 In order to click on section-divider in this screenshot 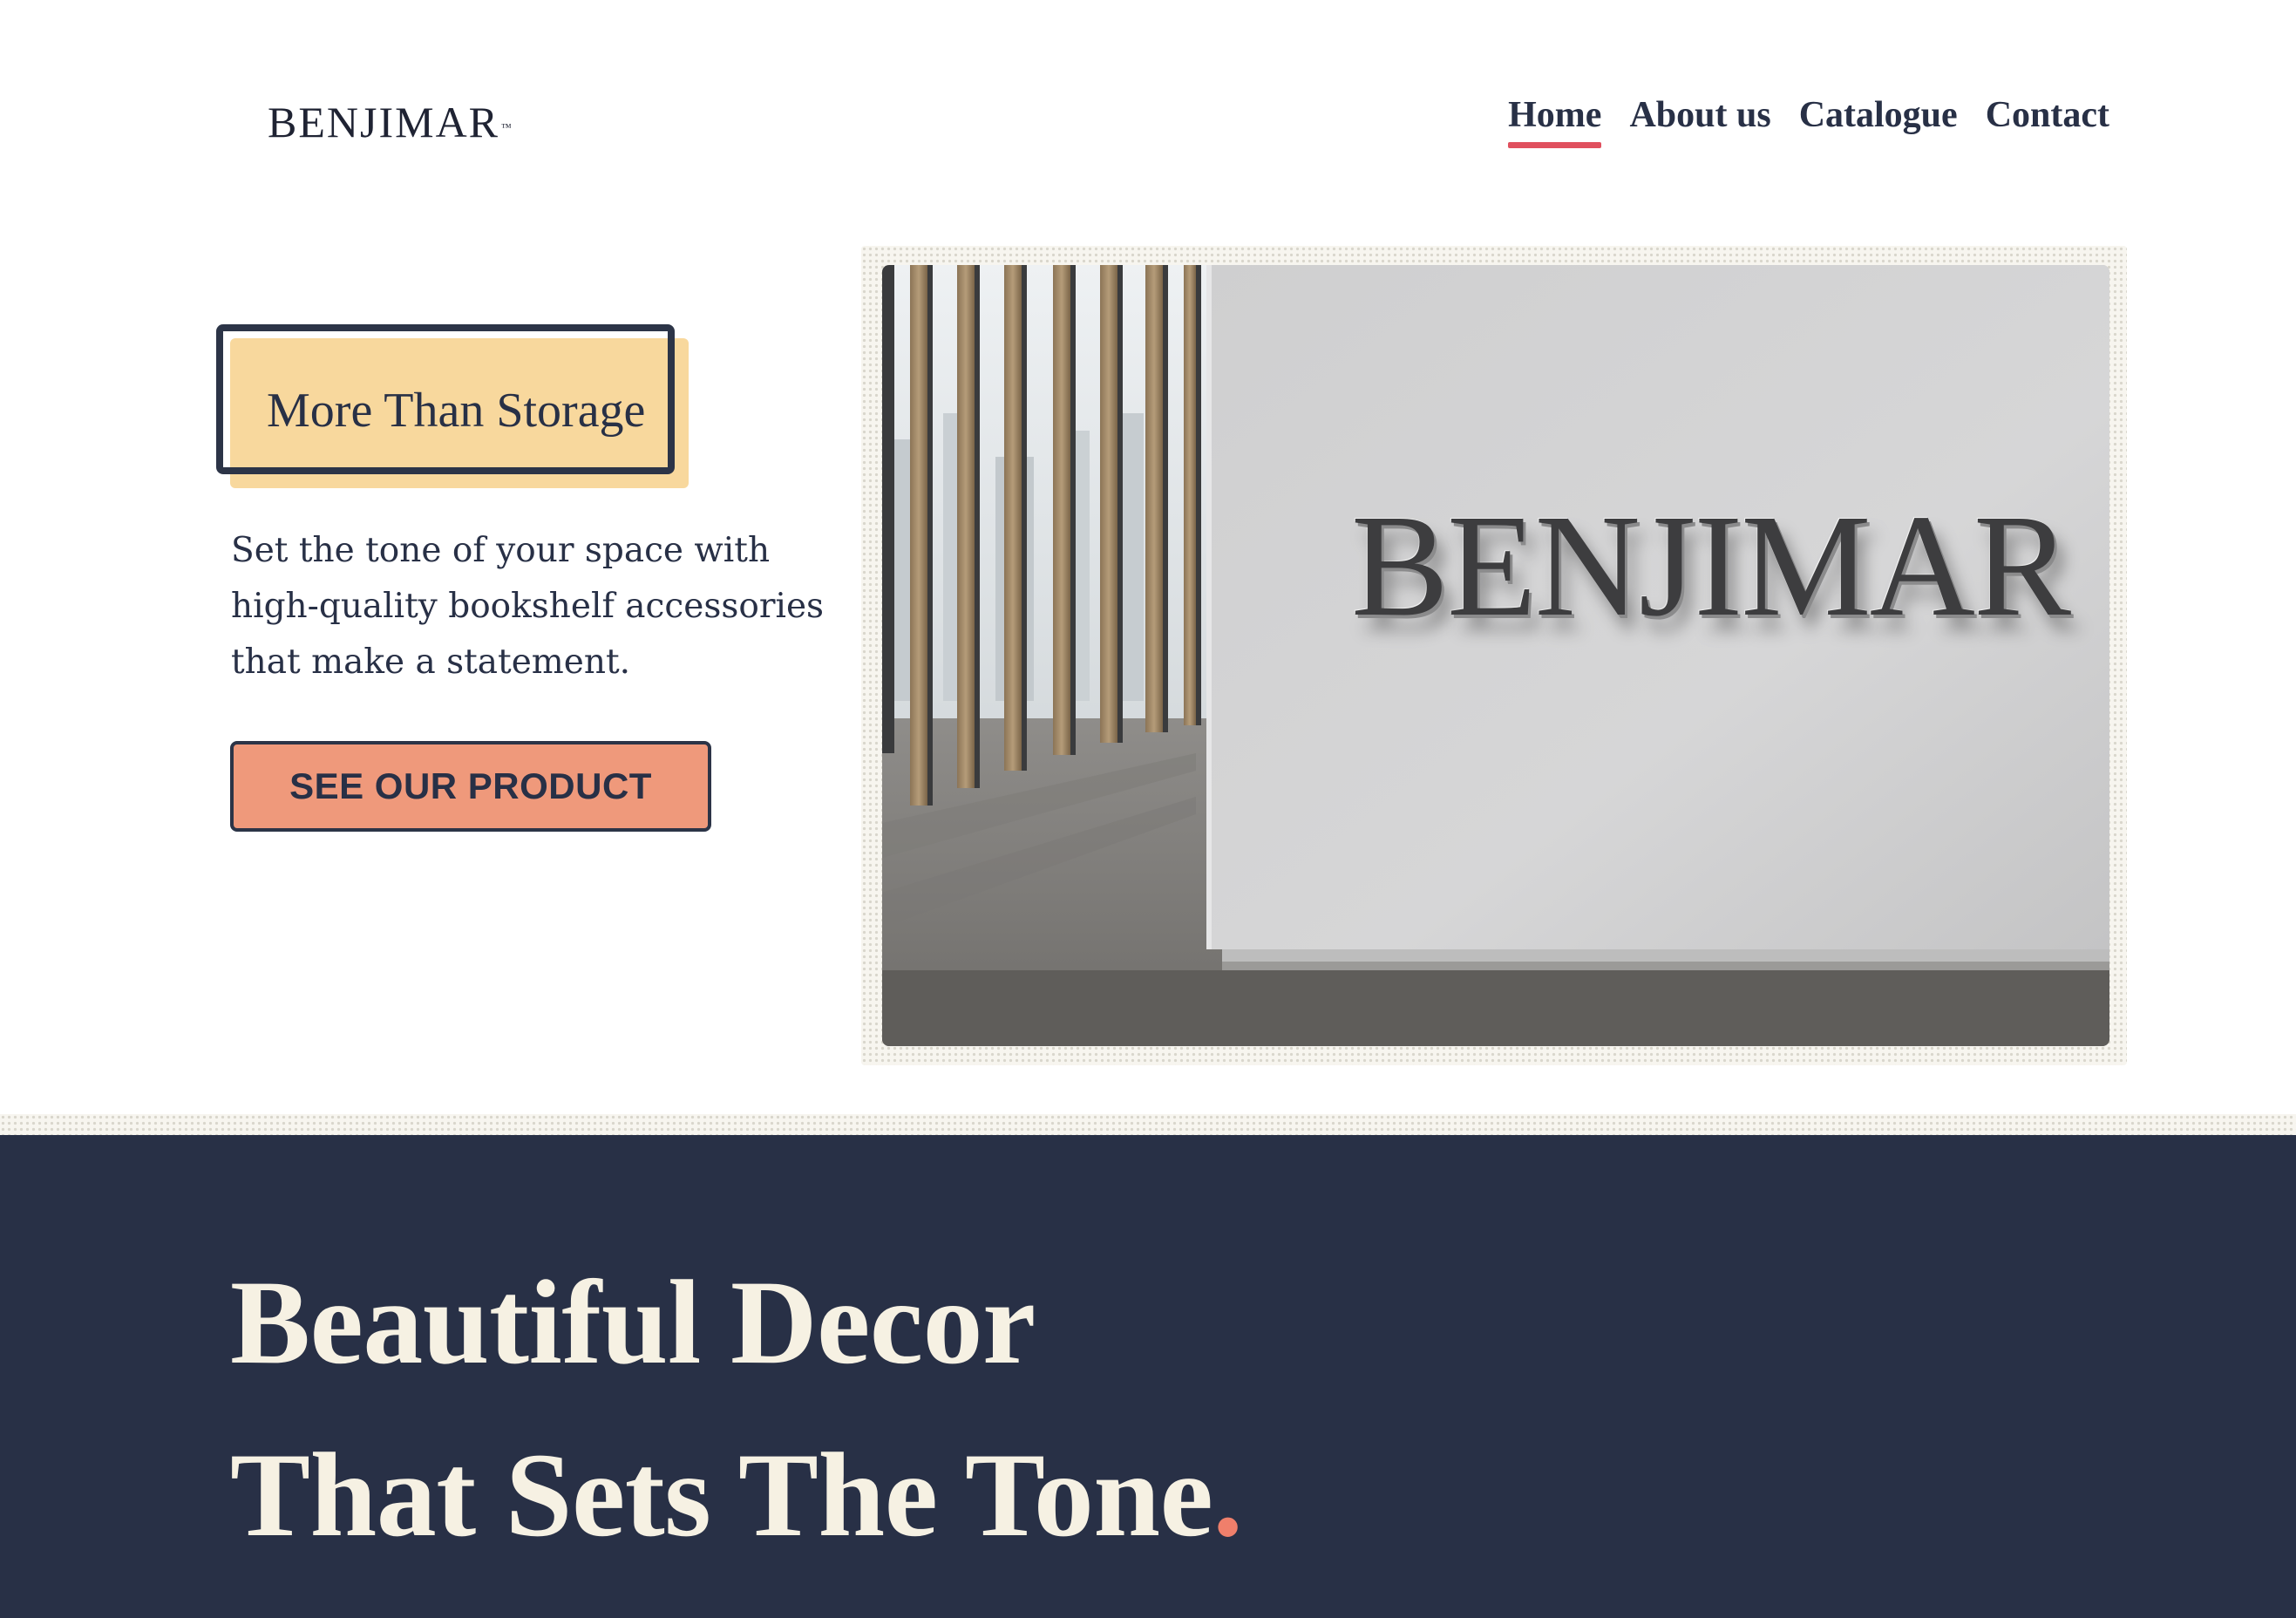, I will do `click(1148, 1124)`.